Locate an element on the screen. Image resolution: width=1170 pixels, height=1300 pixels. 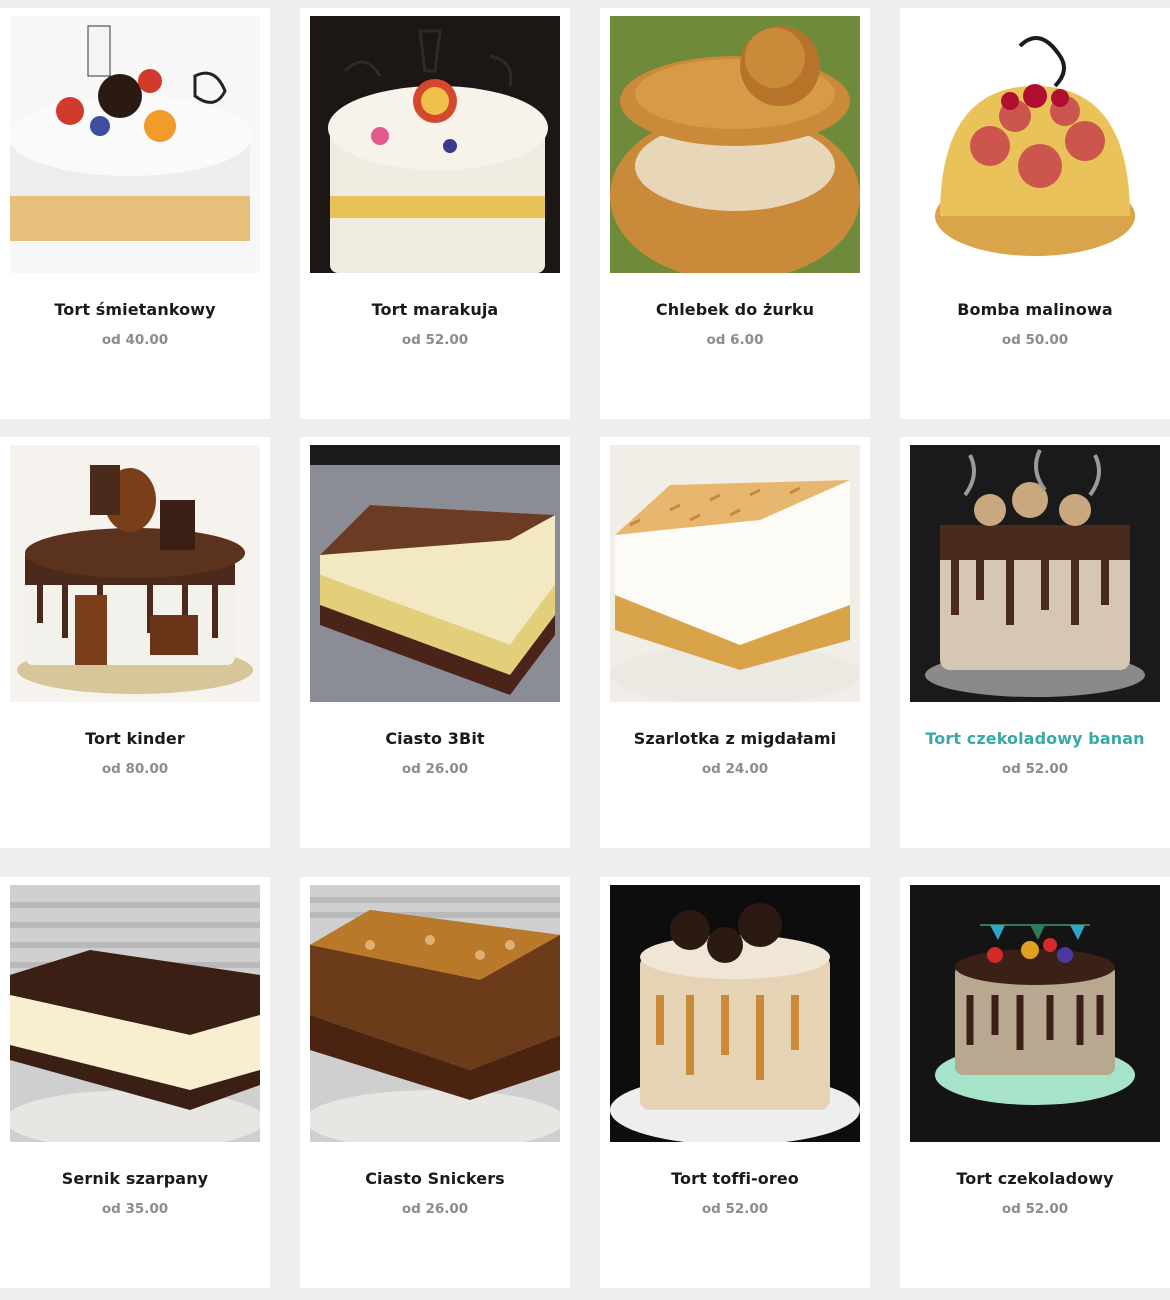
product-image-apple-pie-almonds is located at coordinates (735, 573).